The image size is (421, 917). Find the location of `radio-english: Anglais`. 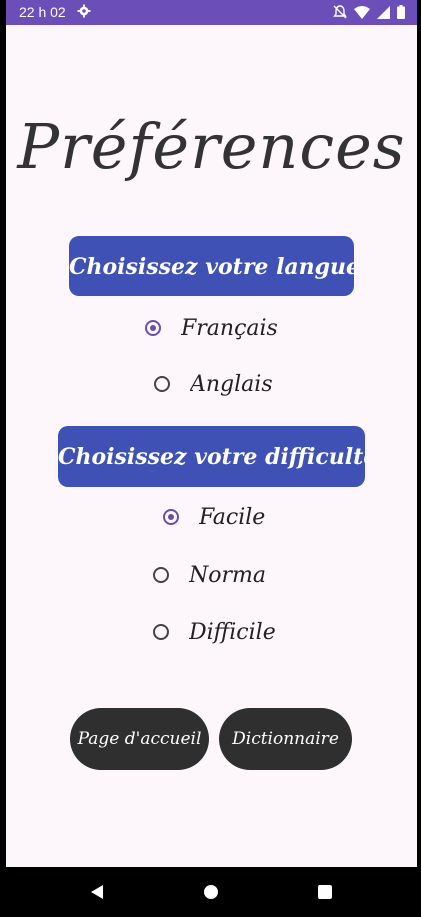

radio-english: Anglais is located at coordinates (213, 384).